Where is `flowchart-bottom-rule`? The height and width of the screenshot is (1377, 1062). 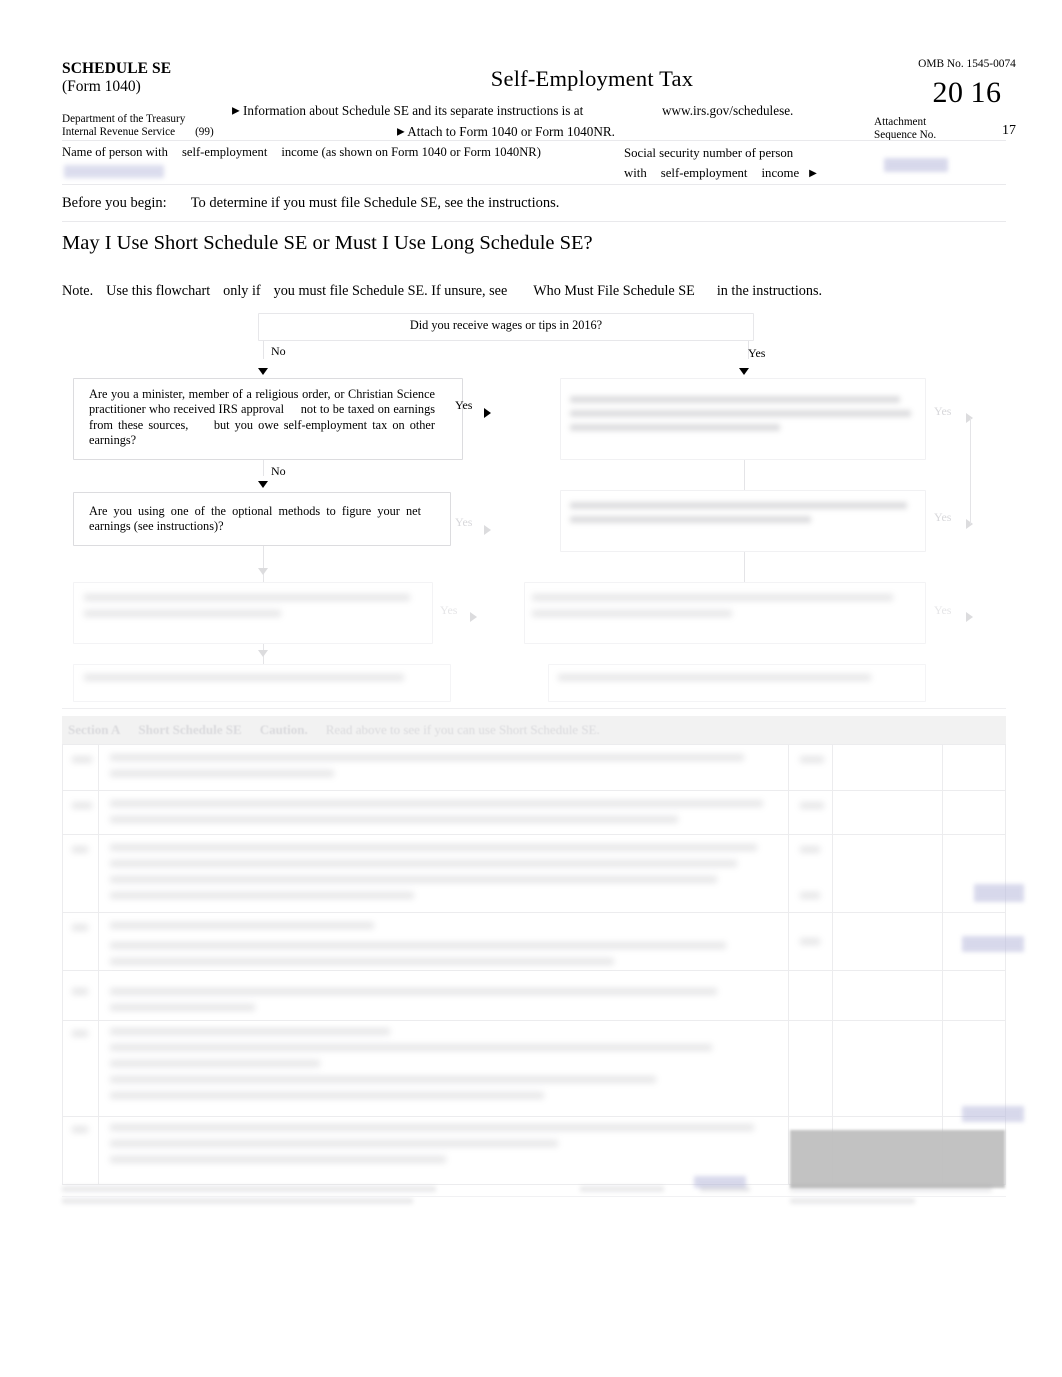
flowchart-bottom-rule is located at coordinates (534, 708).